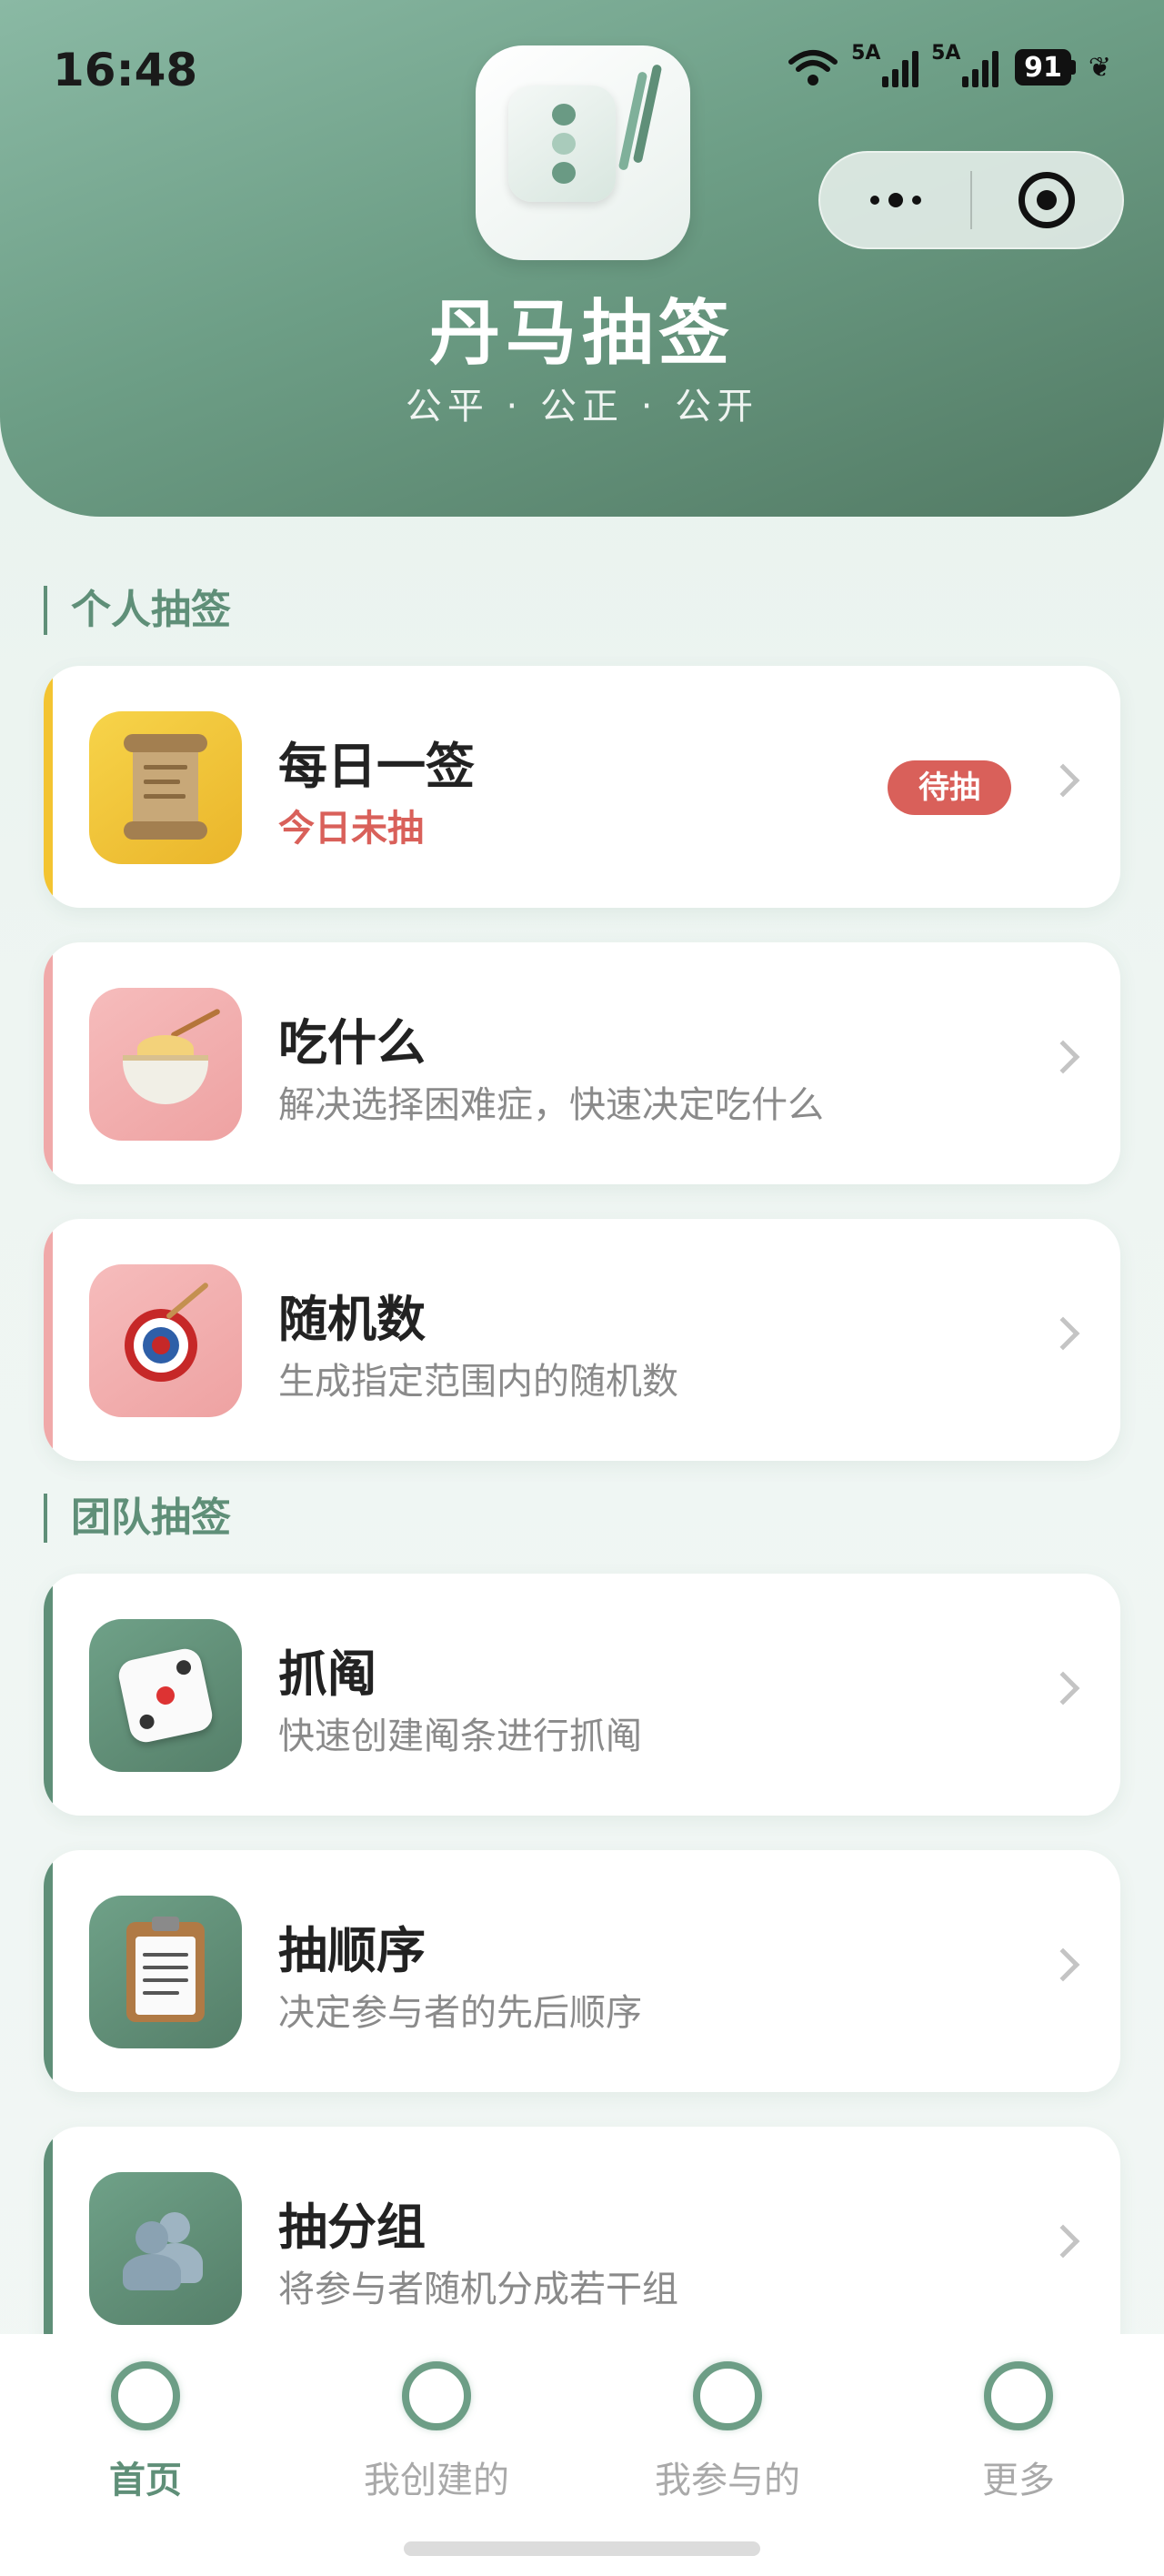  Describe the element at coordinates (478, 1382) in the screenshot. I see `card-description: 生成指定范围内的随机数` at that location.